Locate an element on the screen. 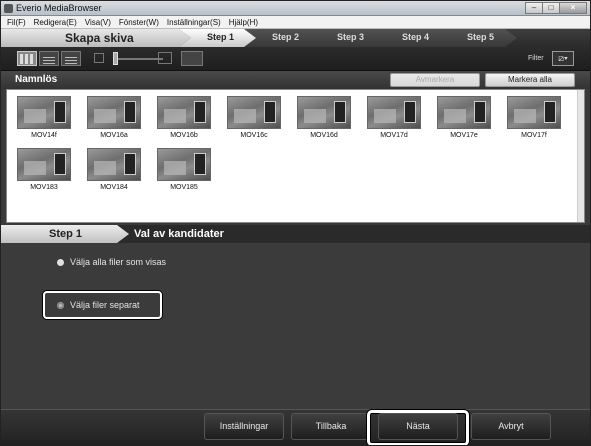 The height and width of the screenshot is (446, 591). step-3-label: Step 3 is located at coordinates (351, 37).